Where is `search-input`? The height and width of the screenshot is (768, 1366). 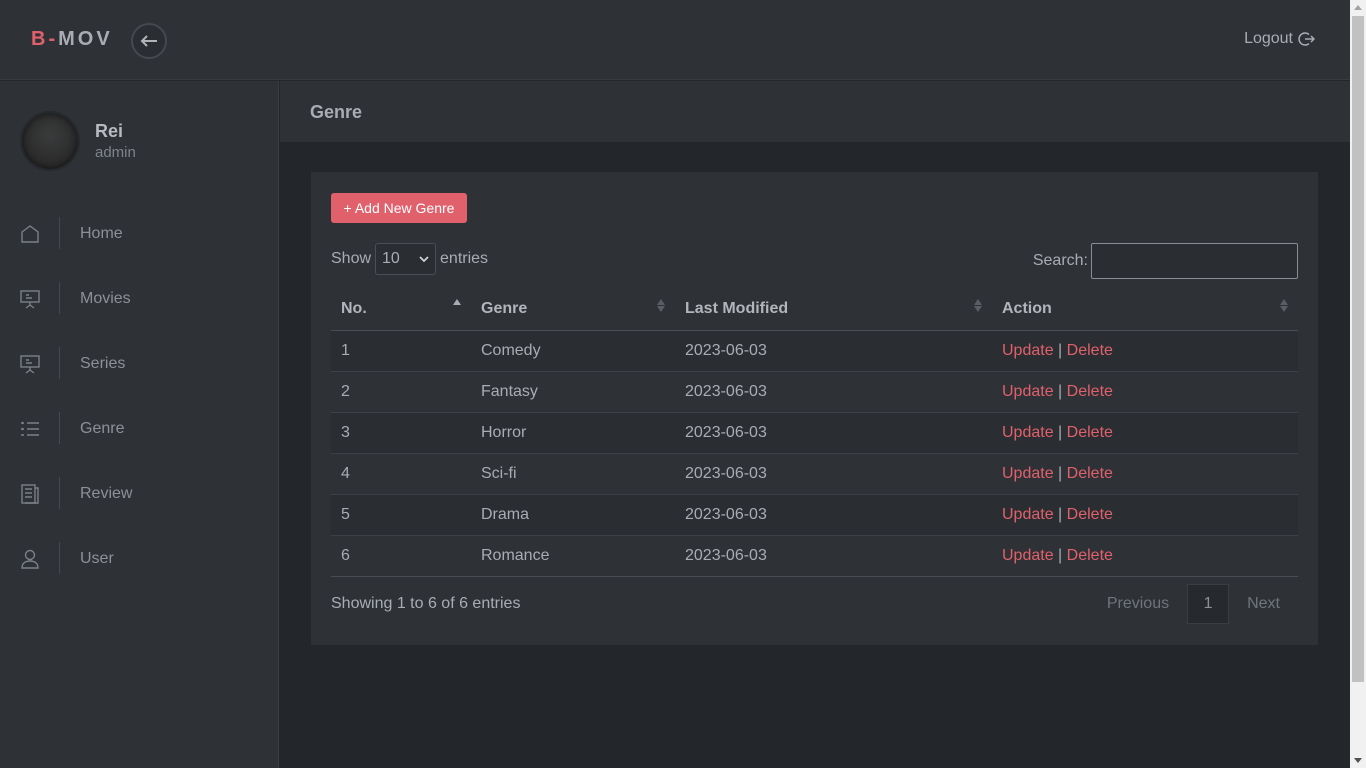
search-input is located at coordinates (1194, 261).